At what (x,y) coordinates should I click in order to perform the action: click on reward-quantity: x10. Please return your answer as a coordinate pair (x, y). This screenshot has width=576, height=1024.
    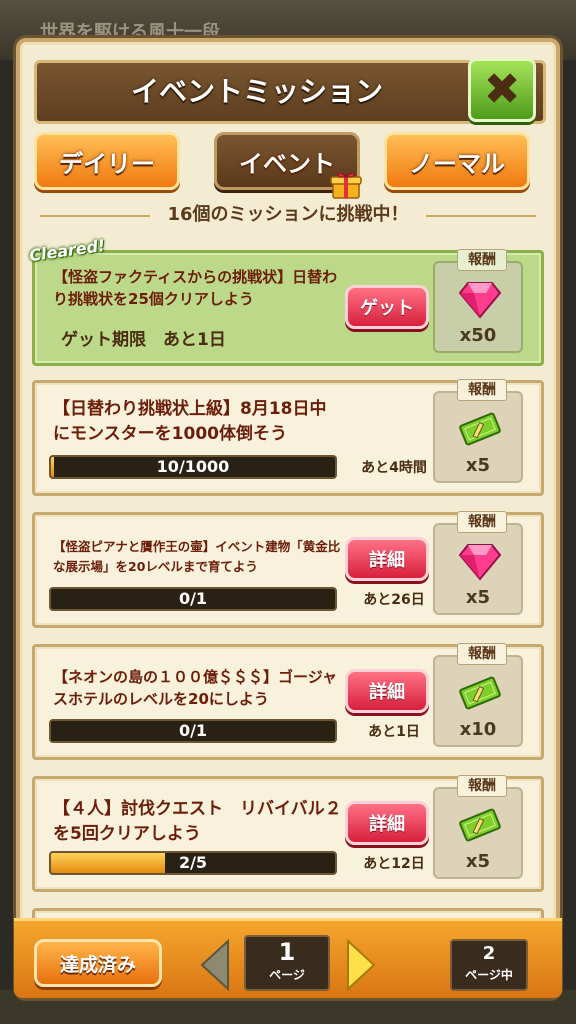
    Looking at the image, I should click on (478, 729).